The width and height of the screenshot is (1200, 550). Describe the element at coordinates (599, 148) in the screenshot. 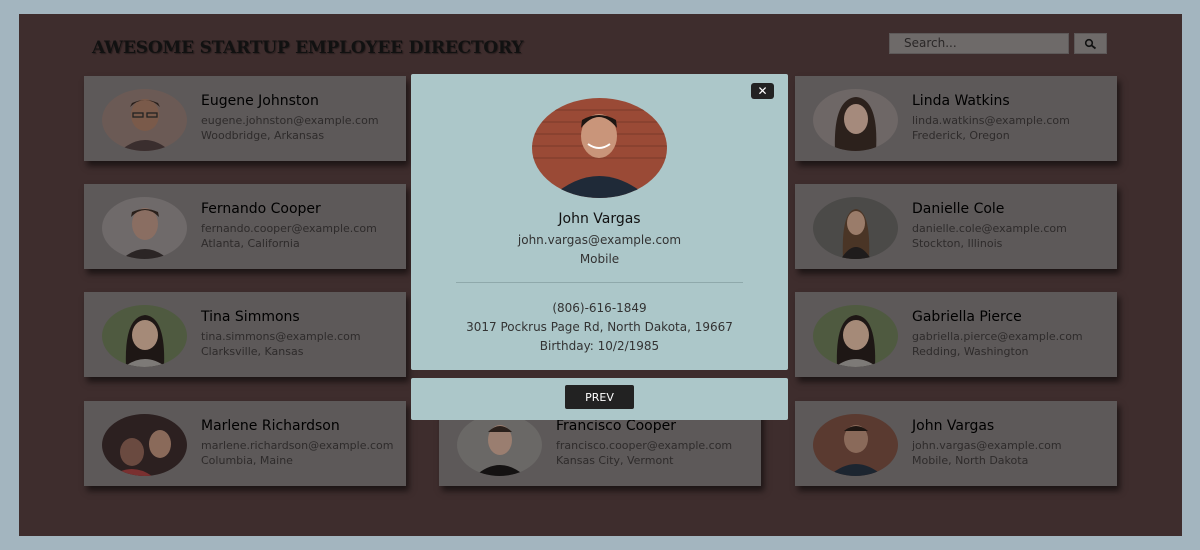

I see `modal-avatar` at that location.